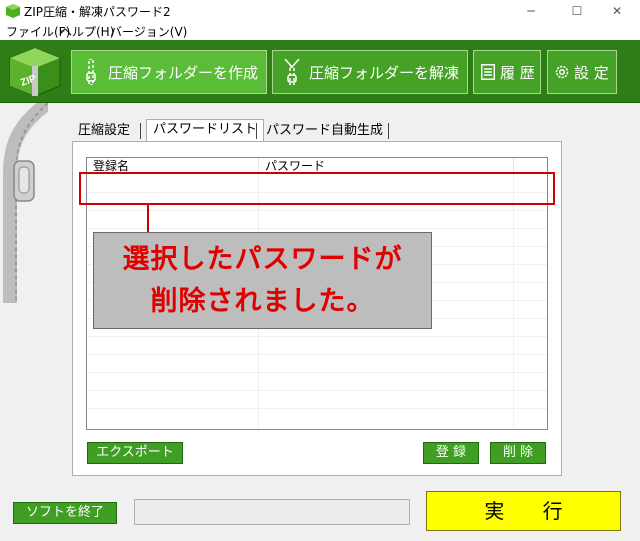 This screenshot has width=640, height=541. What do you see at coordinates (104, 131) in the screenshot?
I see `tab-compression-settings: 圧縮設定` at bounding box center [104, 131].